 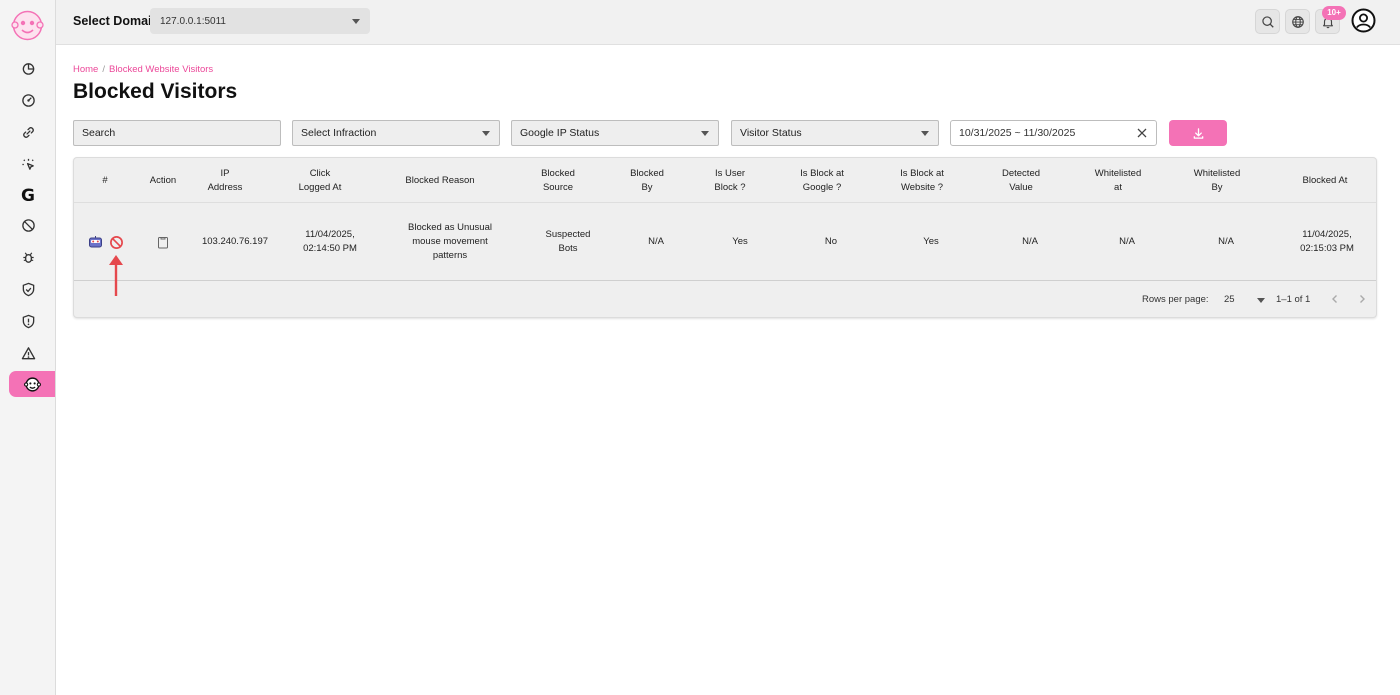 I want to click on row-detected-value: N/A, so click(x=1030, y=241).